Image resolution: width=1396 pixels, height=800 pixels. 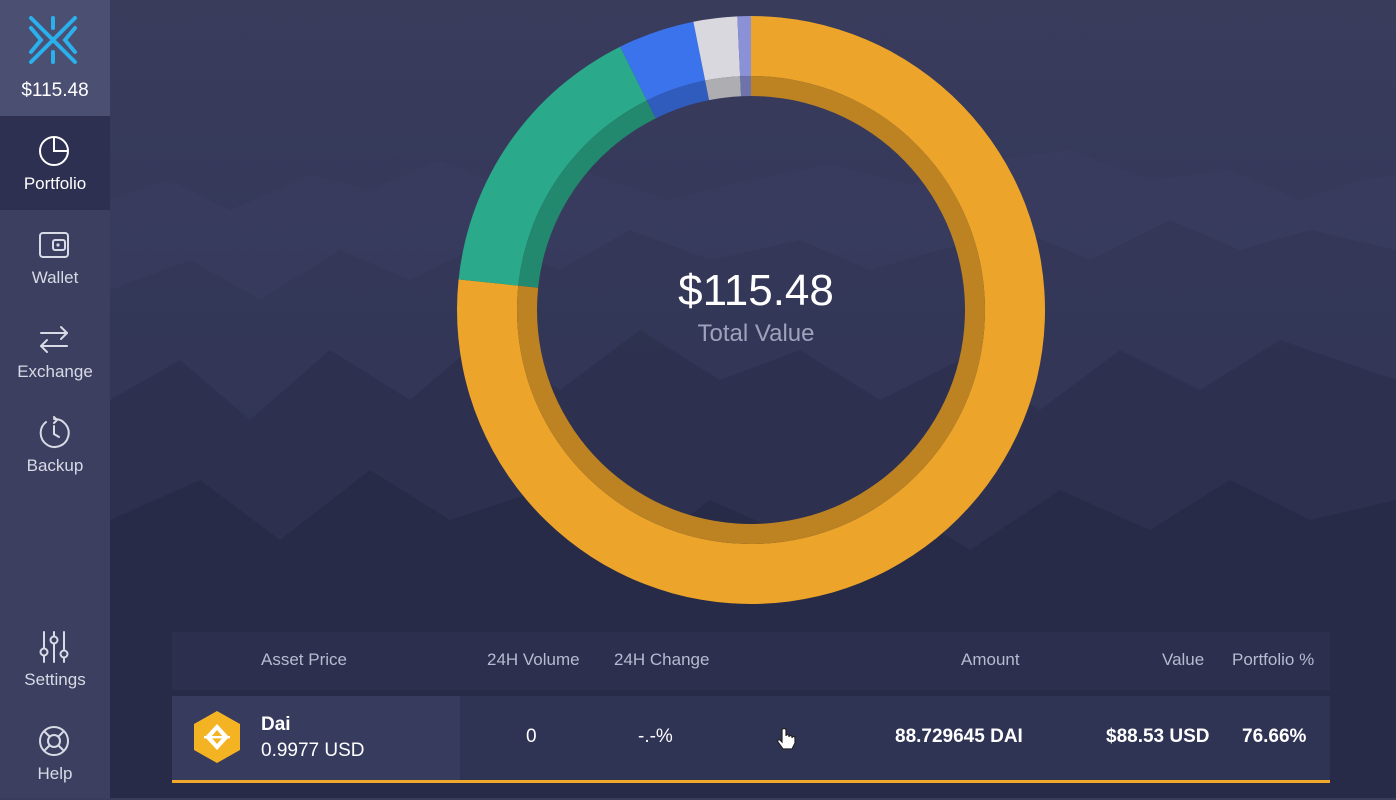 What do you see at coordinates (304, 660) in the screenshot?
I see `header-asset-price: Asset Price` at bounding box center [304, 660].